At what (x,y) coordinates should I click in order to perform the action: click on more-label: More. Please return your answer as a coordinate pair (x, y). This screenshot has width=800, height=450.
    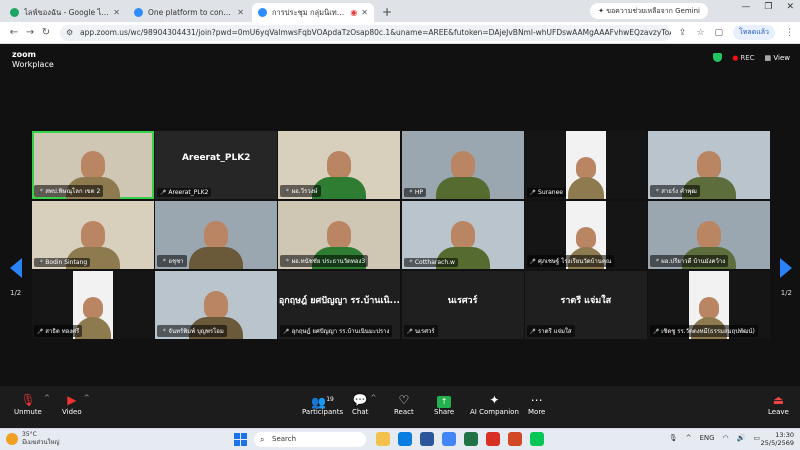
    Looking at the image, I should click on (537, 412).